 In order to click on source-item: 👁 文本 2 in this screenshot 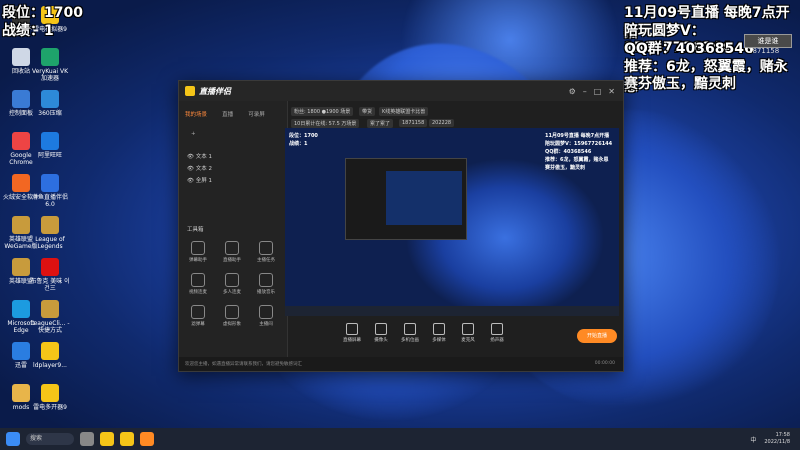, I will do `click(233, 169)`.